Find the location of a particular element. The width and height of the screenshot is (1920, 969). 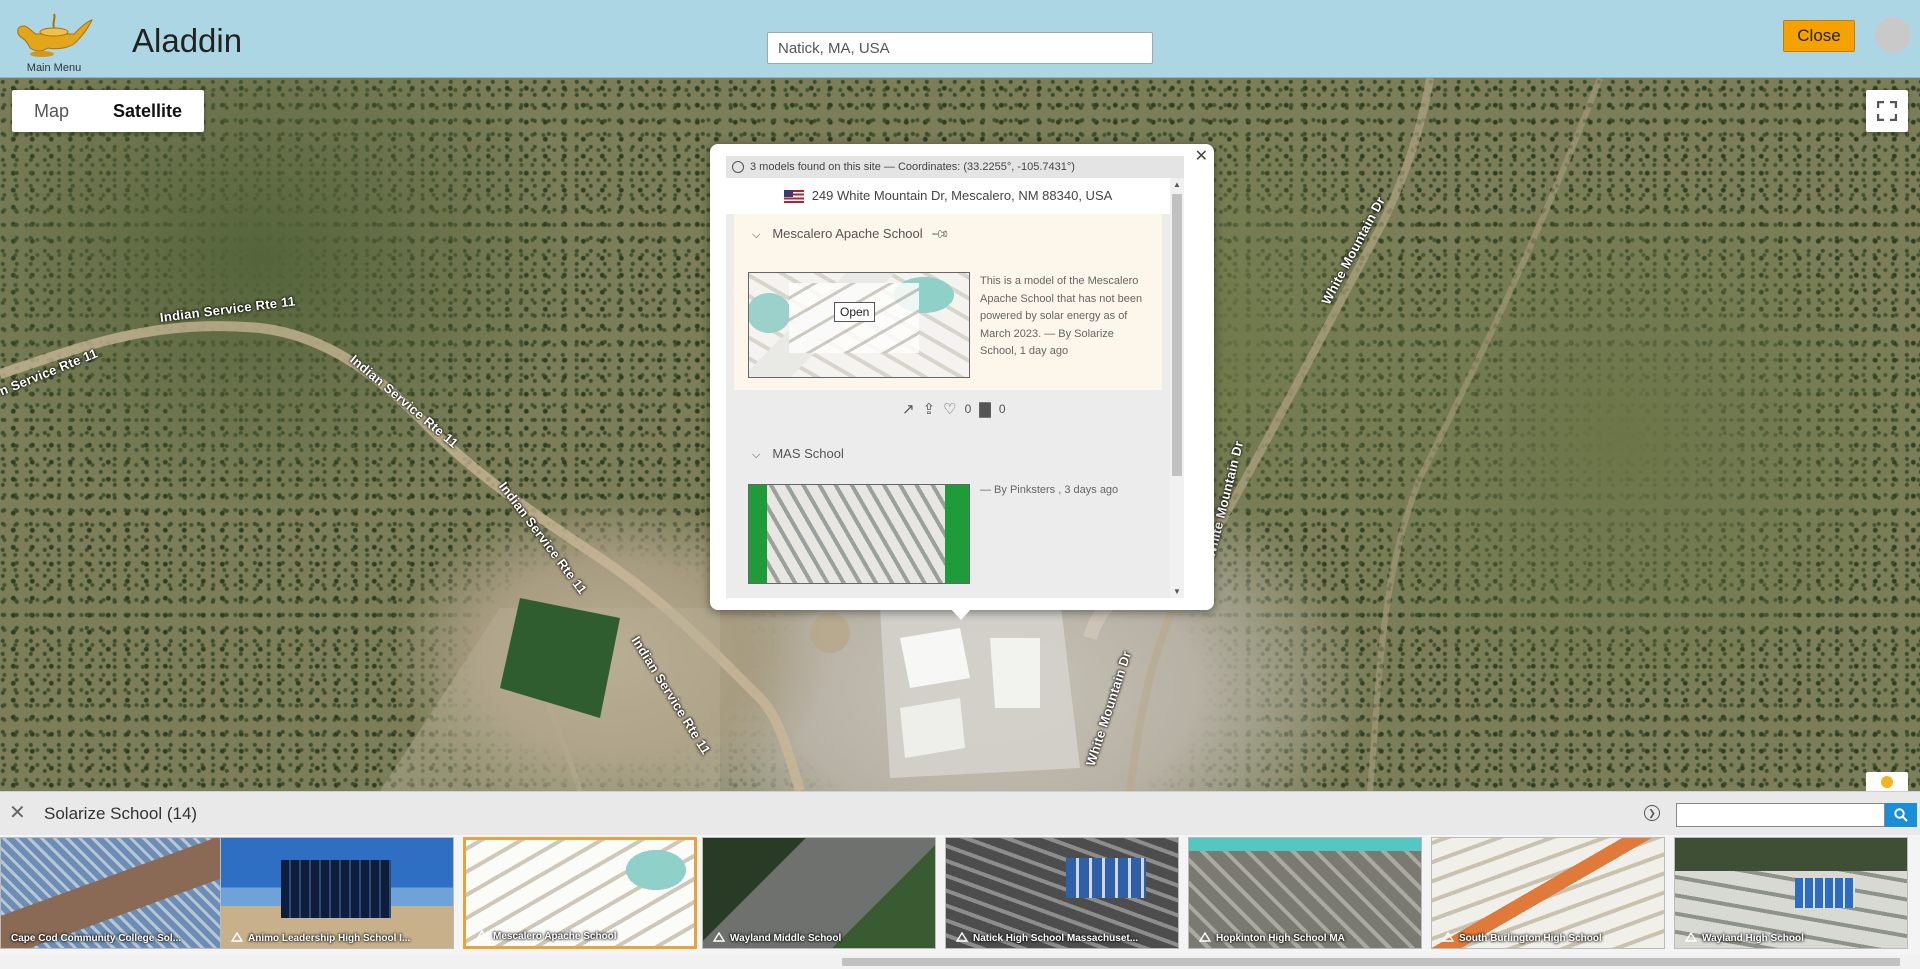

app-title: Aladdin is located at coordinates (187, 40).